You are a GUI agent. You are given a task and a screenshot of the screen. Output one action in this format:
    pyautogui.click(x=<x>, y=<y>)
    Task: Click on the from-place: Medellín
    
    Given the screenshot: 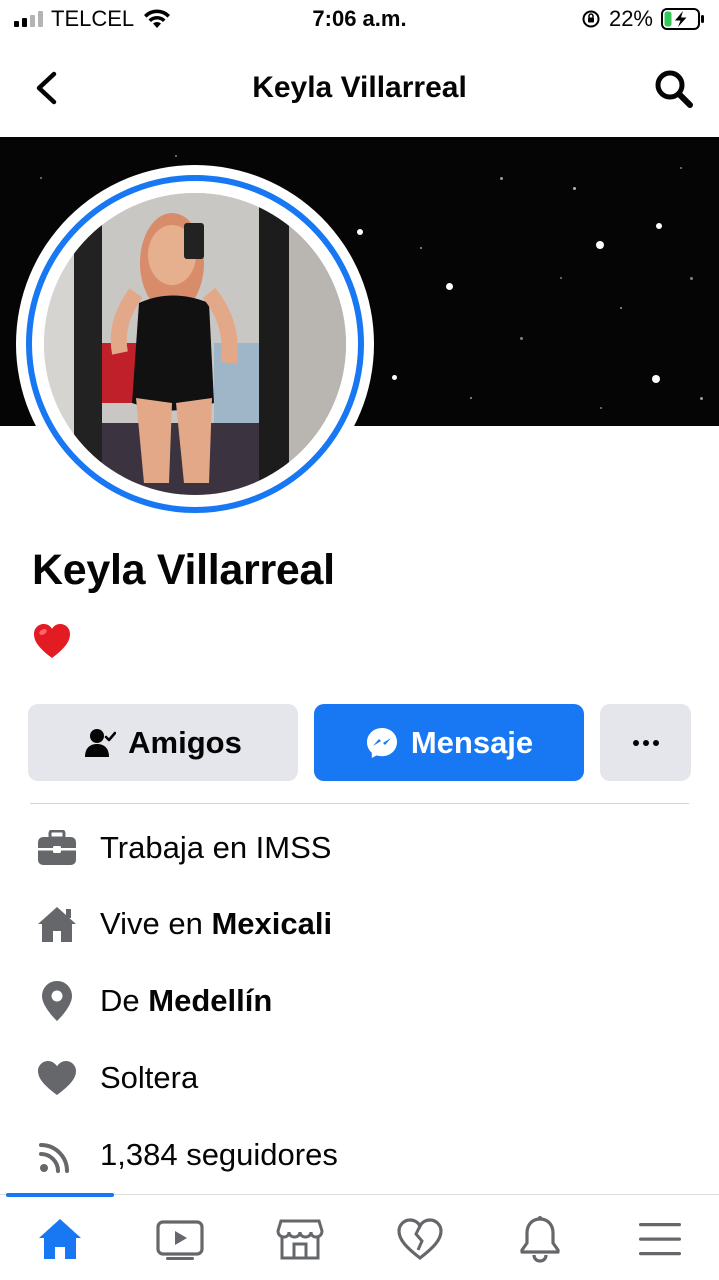 What is the action you would take?
    pyautogui.click(x=210, y=1000)
    